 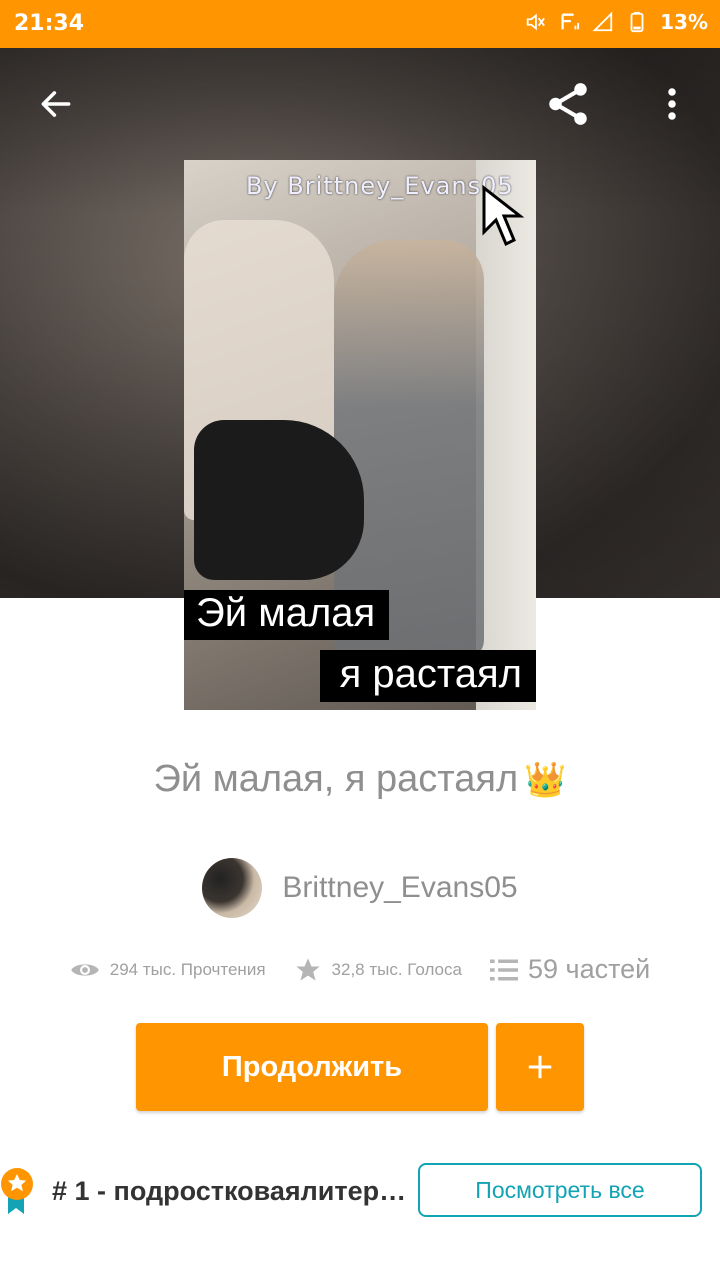 I want to click on more-options-button, so click(x=672, y=104).